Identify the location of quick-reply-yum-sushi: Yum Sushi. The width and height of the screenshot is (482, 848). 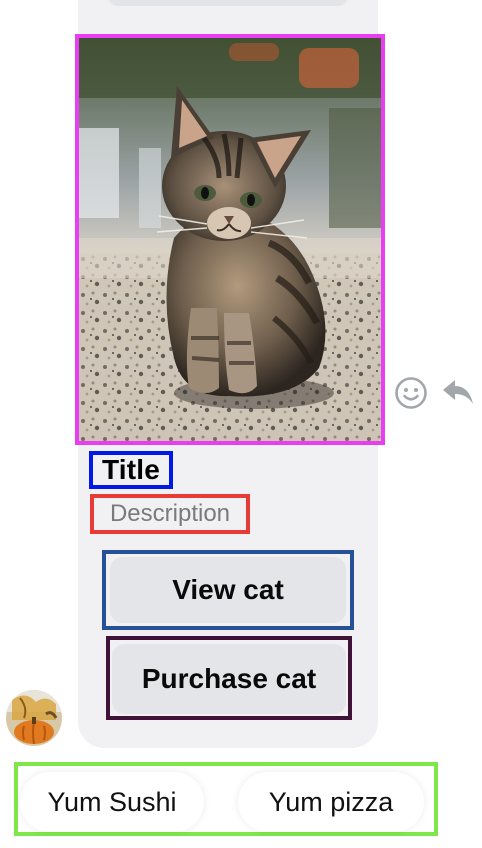
(112, 802).